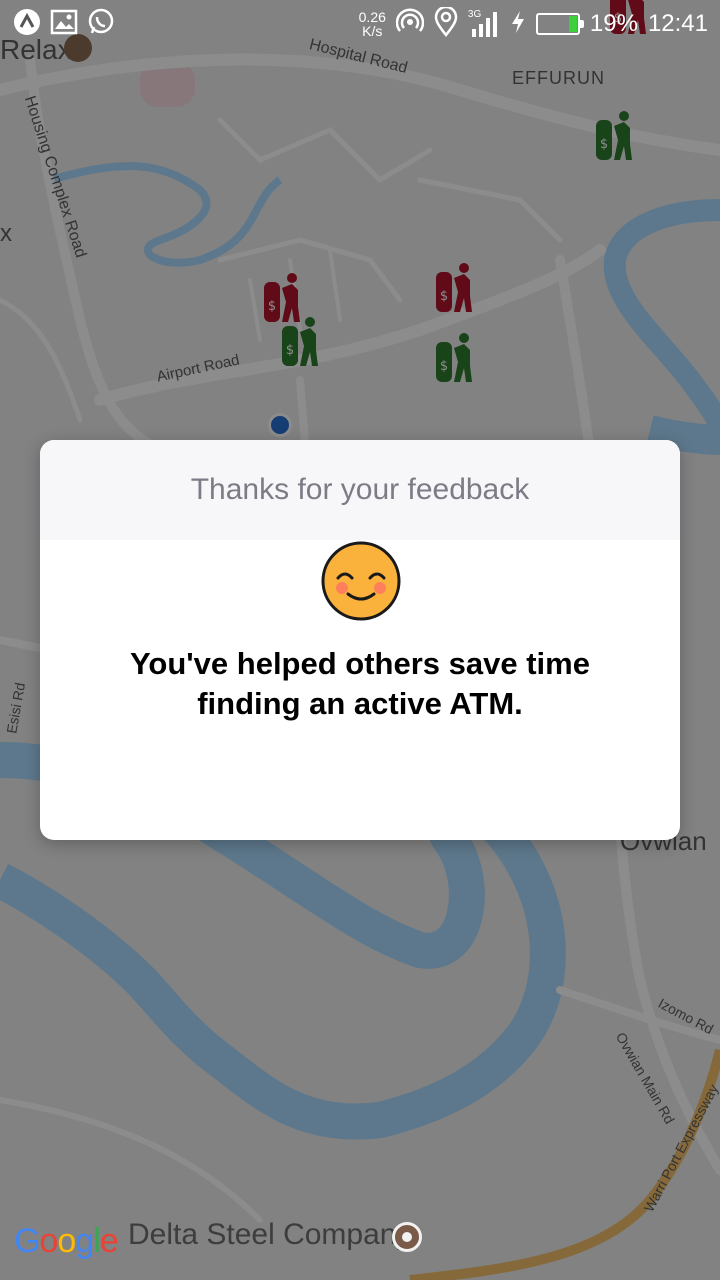 This screenshot has height=1280, width=720. I want to click on network-speed-value: 0.26, so click(372, 17).